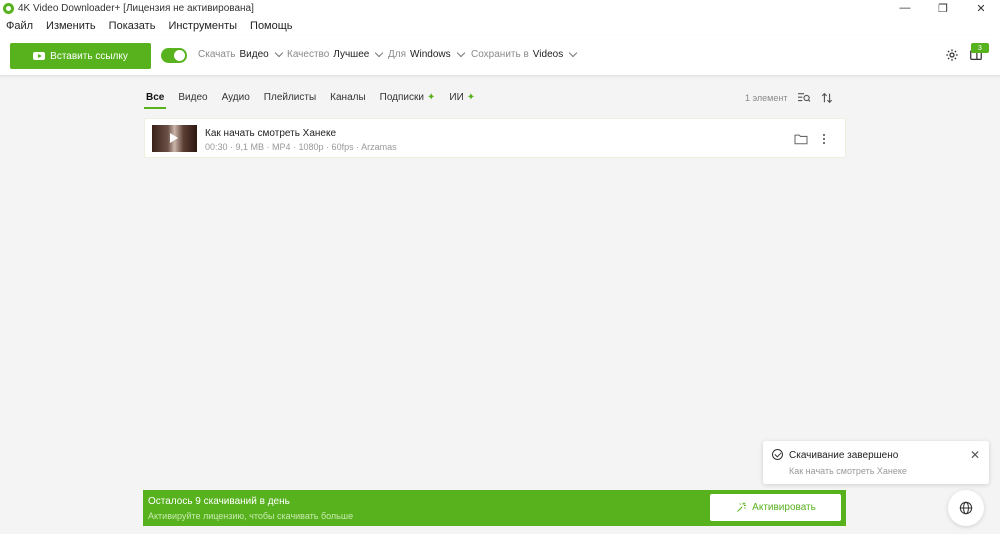 Image resolution: width=1000 pixels, height=534 pixels. I want to click on platform-select: Для Windows, so click(426, 54).